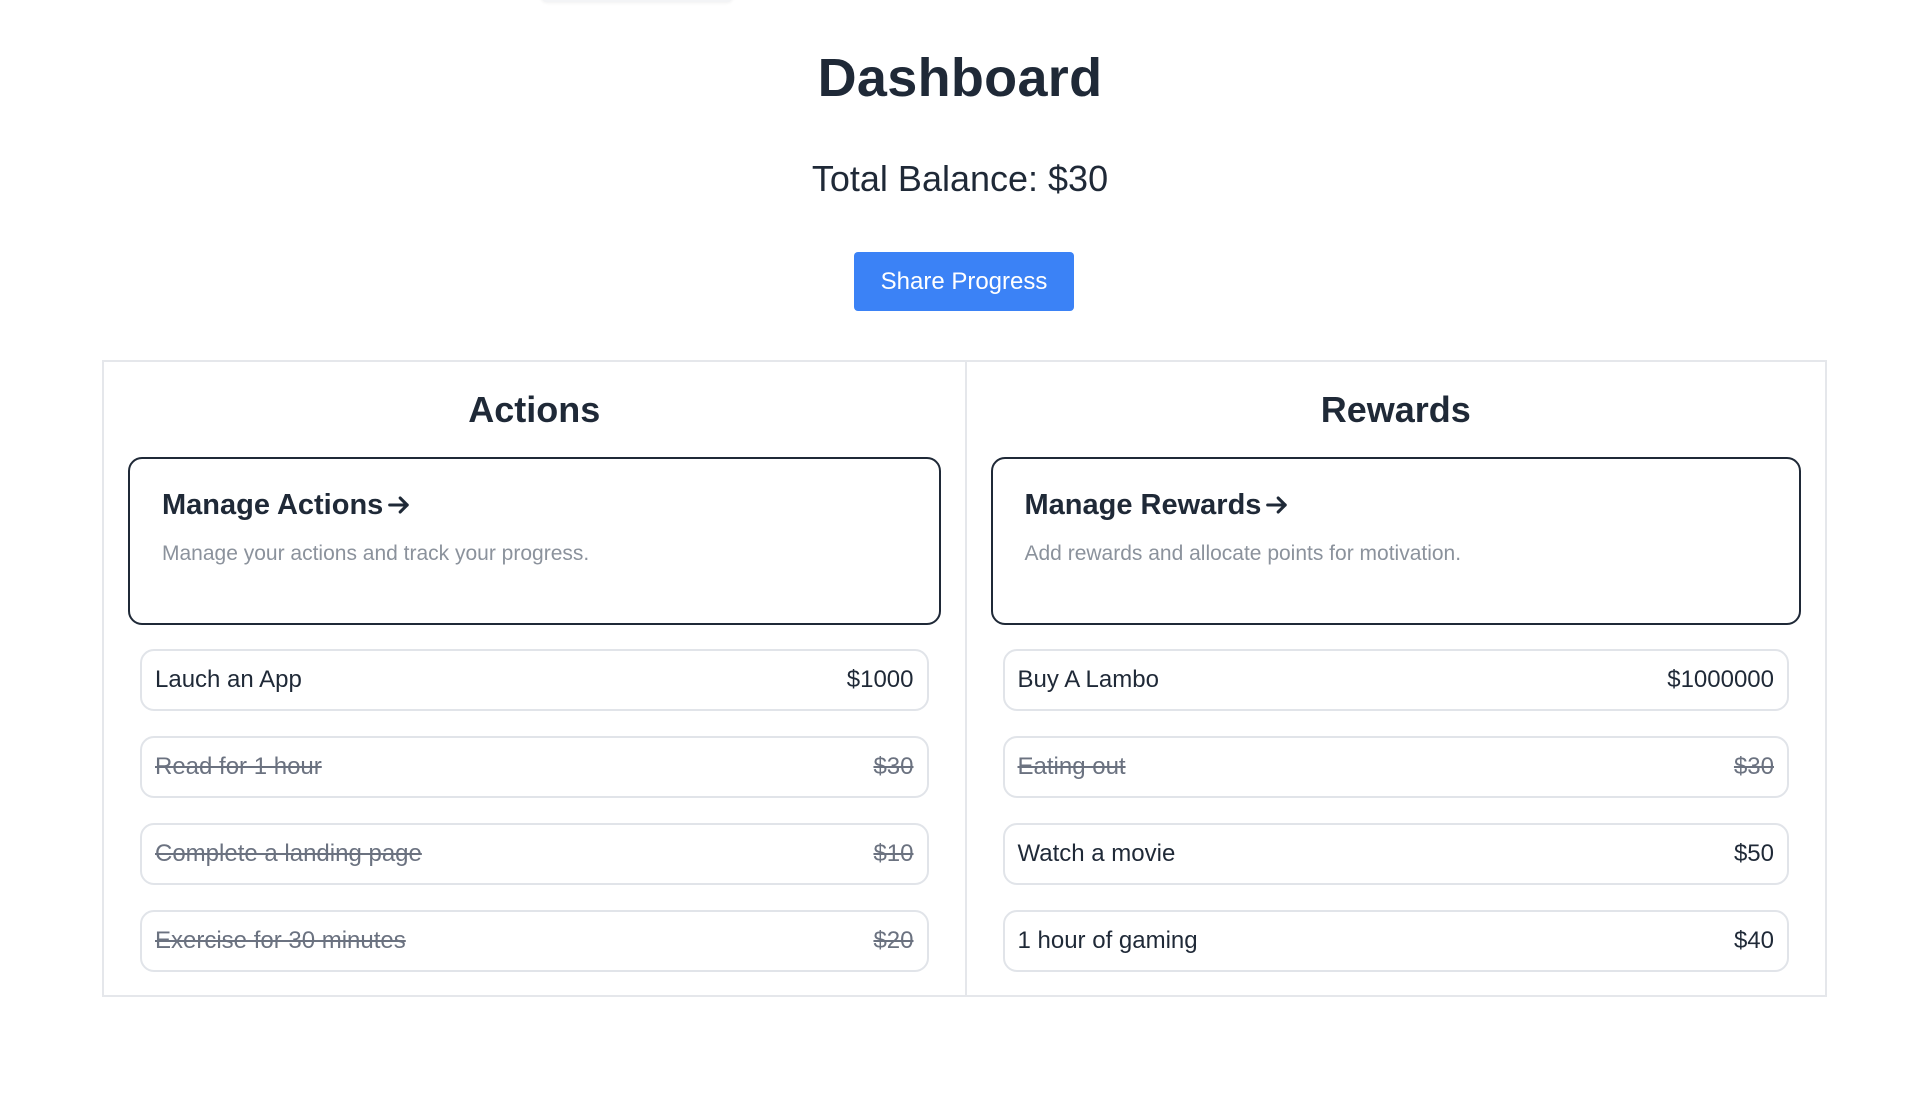  Describe the element at coordinates (960, 178) in the screenshot. I see `total-balance: Total Balance: $30` at that location.